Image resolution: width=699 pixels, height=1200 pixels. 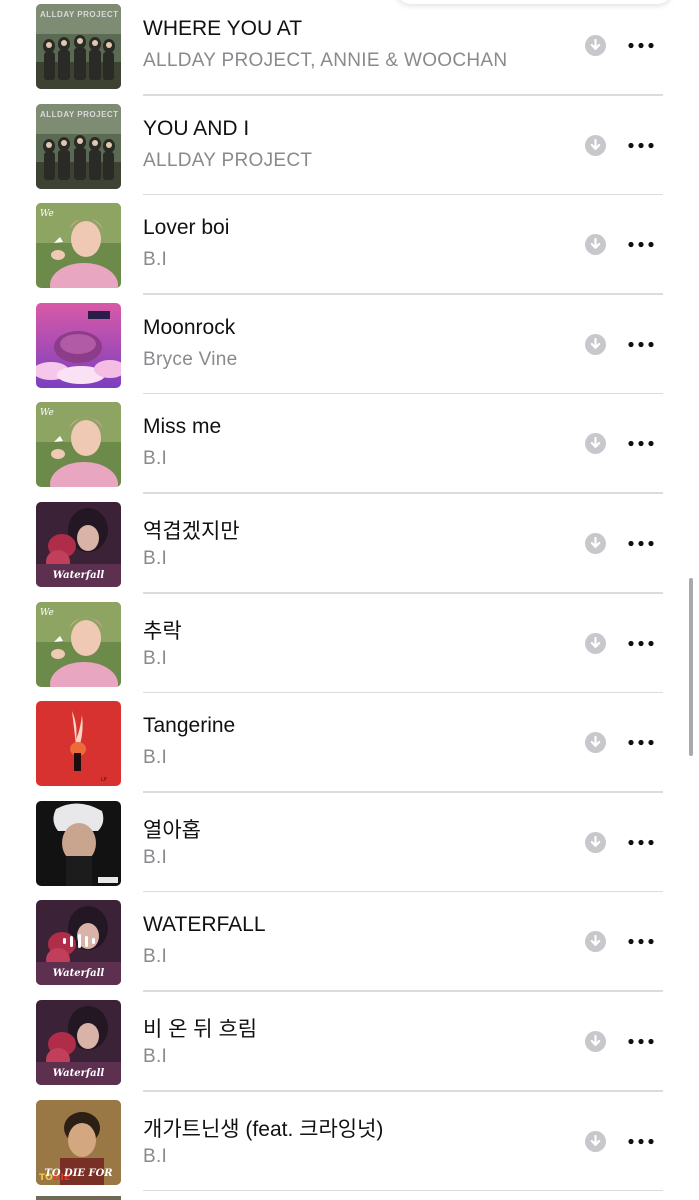 I want to click on track-row: TO DIE TO DIE FOR 개가트닌생 (feat. 크라잉넛) B.I, so click(x=349, y=1146).